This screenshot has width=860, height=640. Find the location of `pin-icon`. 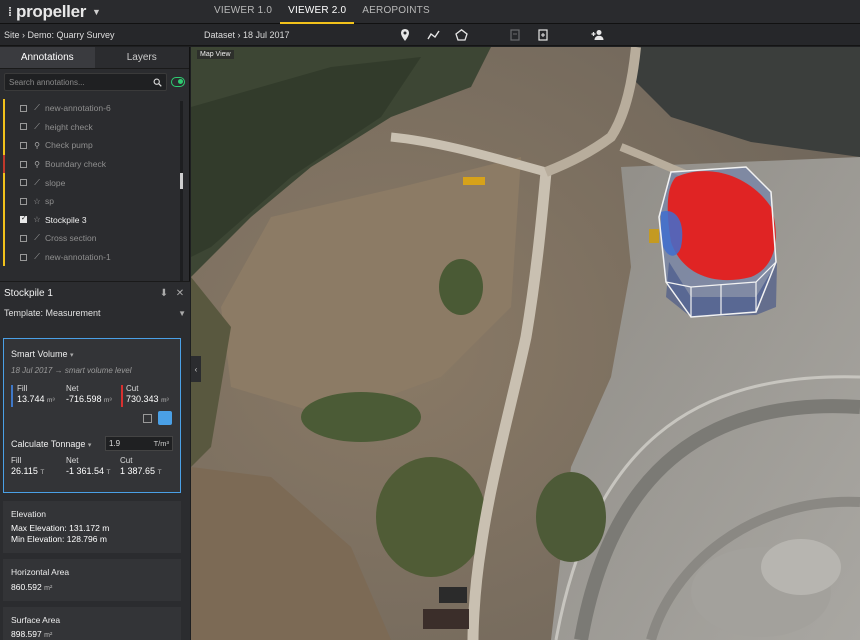

pin-icon is located at coordinates (405, 35).